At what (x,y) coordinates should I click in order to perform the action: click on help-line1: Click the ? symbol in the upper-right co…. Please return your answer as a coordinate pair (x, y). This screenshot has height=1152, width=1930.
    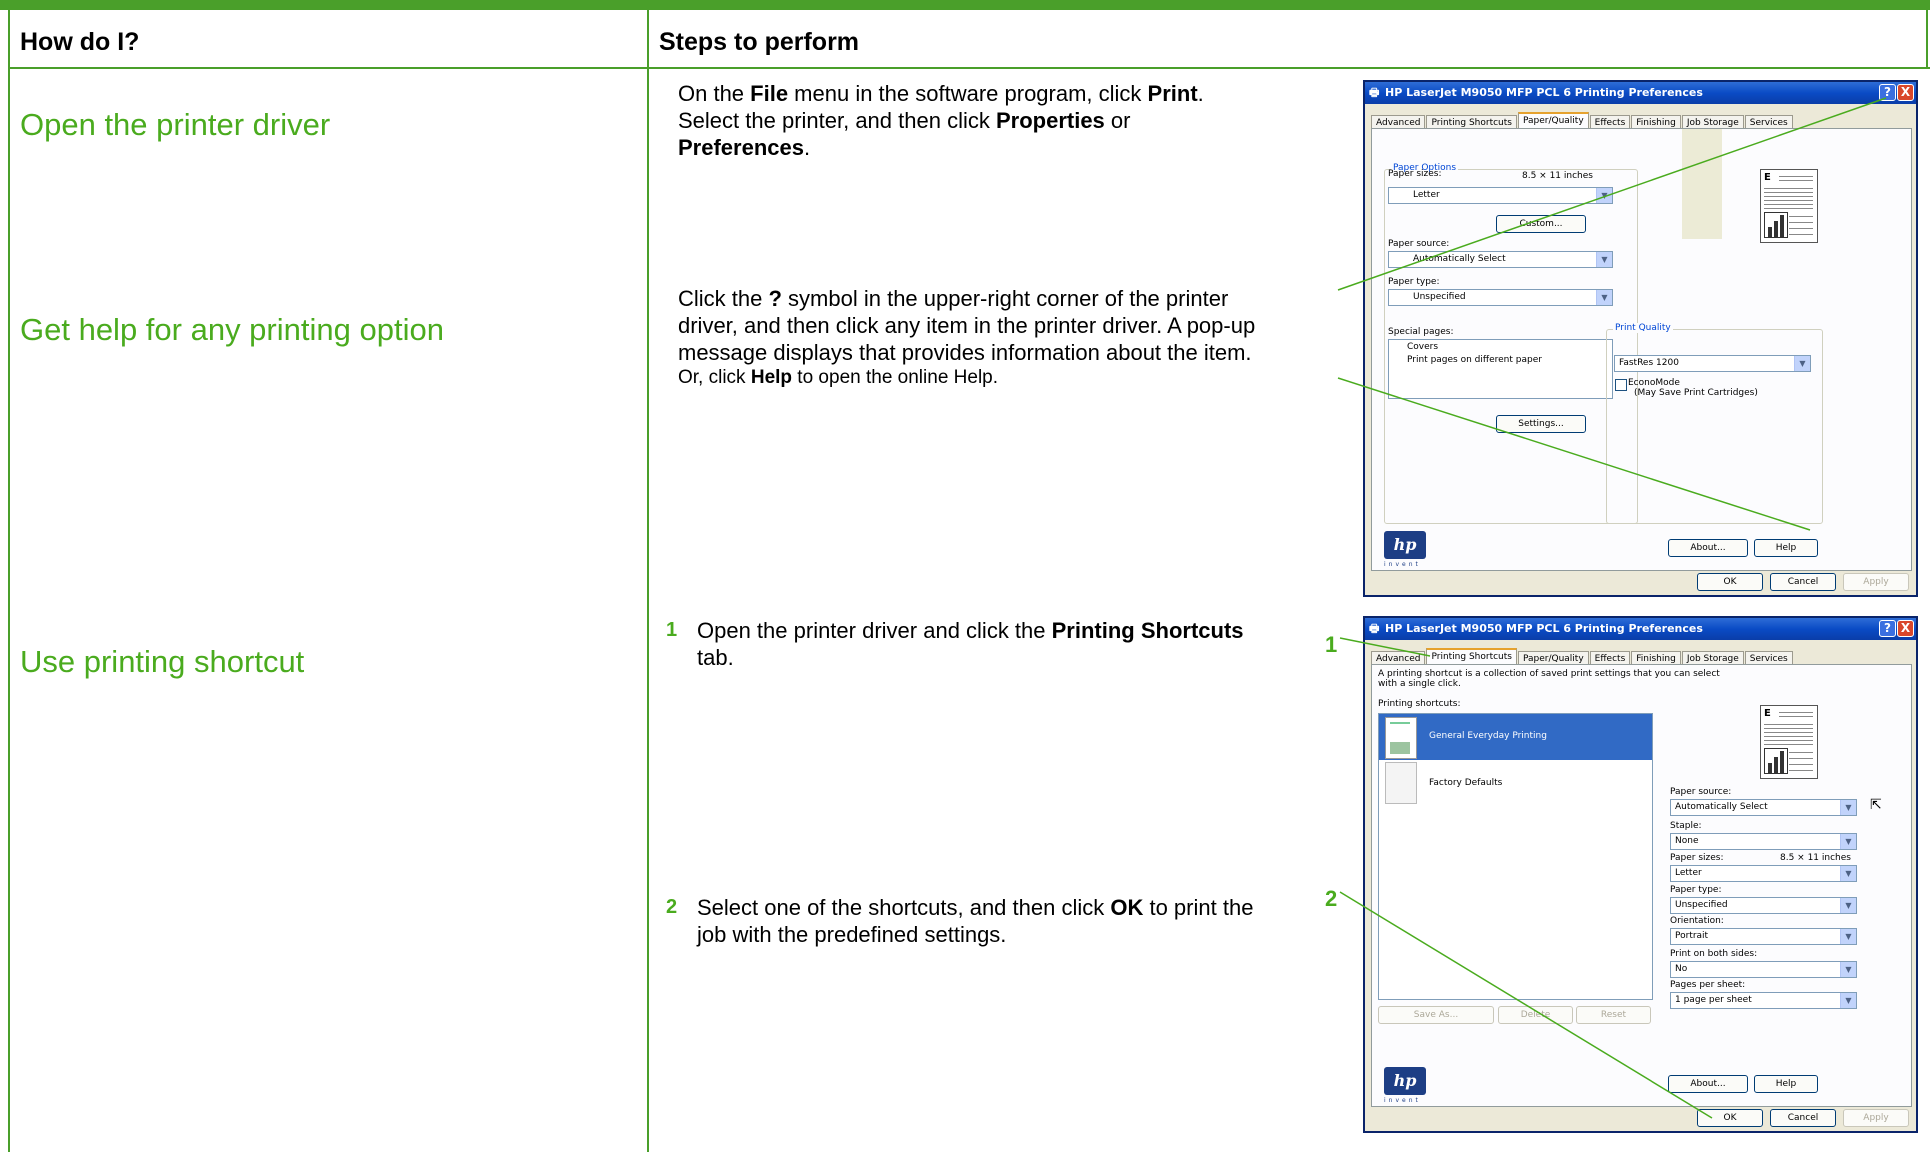
    Looking at the image, I should click on (953, 298).